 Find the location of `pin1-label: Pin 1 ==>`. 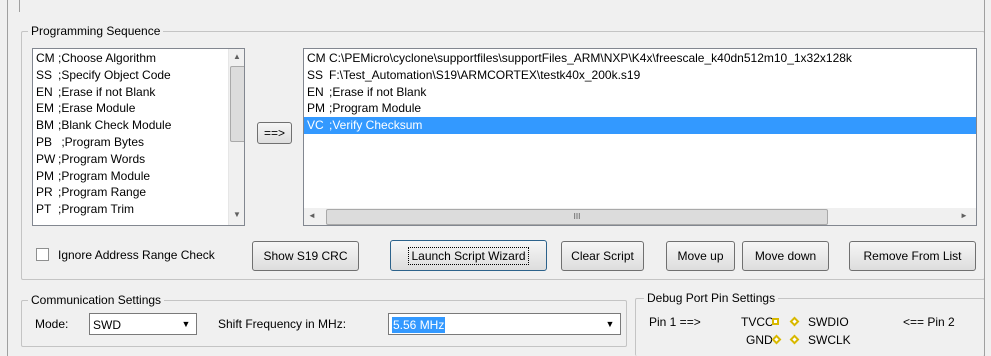

pin1-label: Pin 1 ==> is located at coordinates (675, 322).